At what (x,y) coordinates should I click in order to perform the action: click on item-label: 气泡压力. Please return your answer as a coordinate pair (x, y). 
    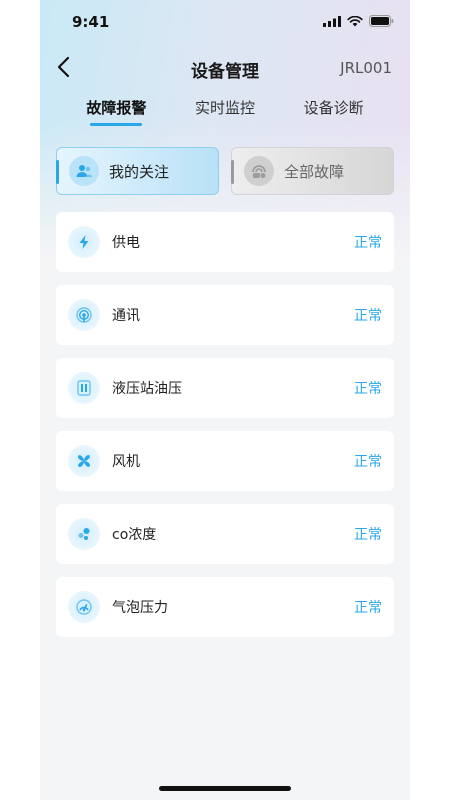
    Looking at the image, I should click on (140, 608).